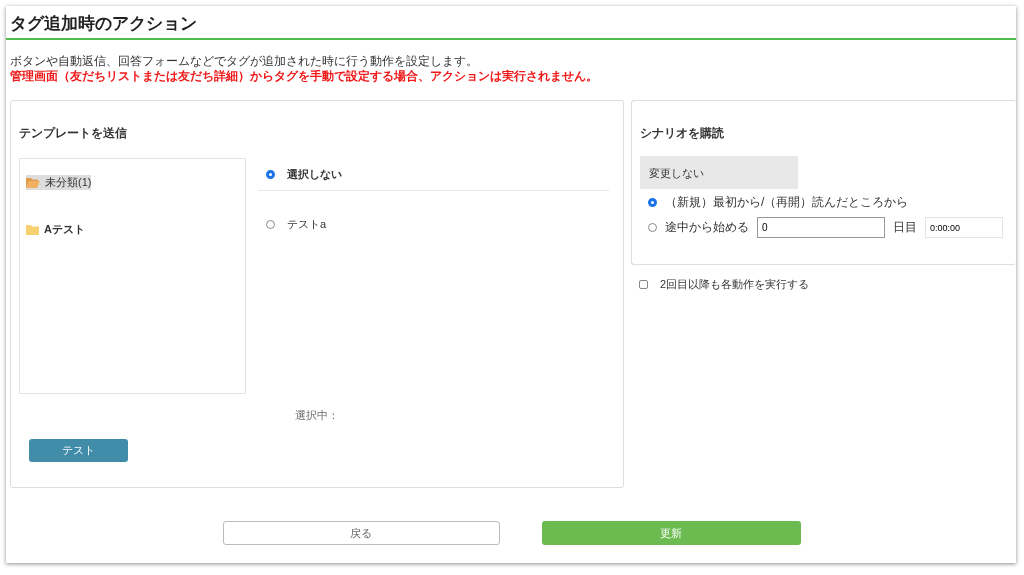 The width and height of the screenshot is (1024, 575). What do you see at coordinates (905, 227) in the screenshot?
I see `unit-label: 日目` at bounding box center [905, 227].